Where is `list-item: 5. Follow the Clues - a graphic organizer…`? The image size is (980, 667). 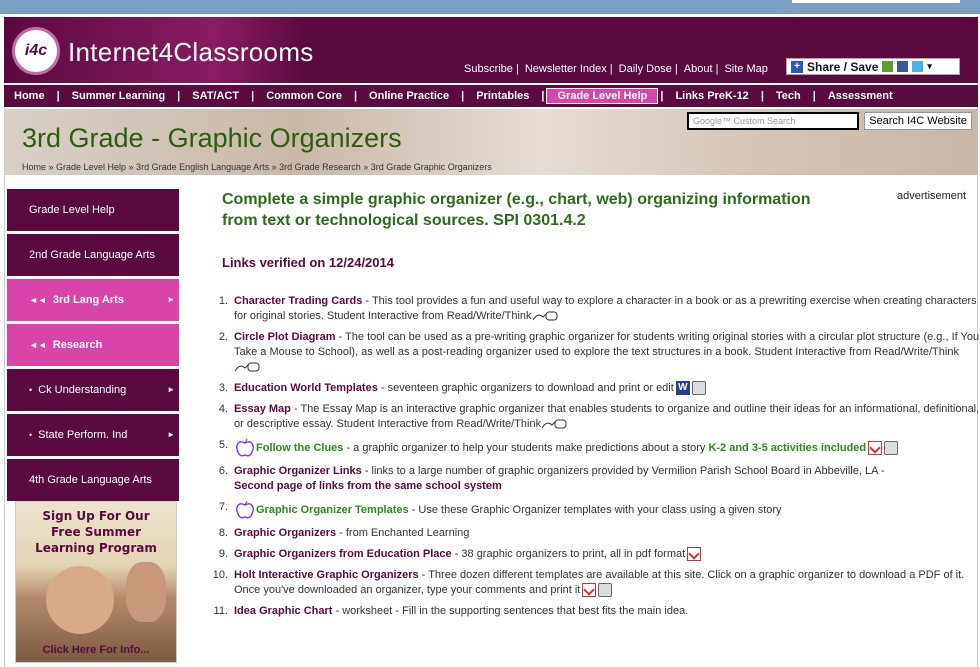
list-item: 5. Follow the Clues - a graphic organizer… is located at coordinates (595, 448).